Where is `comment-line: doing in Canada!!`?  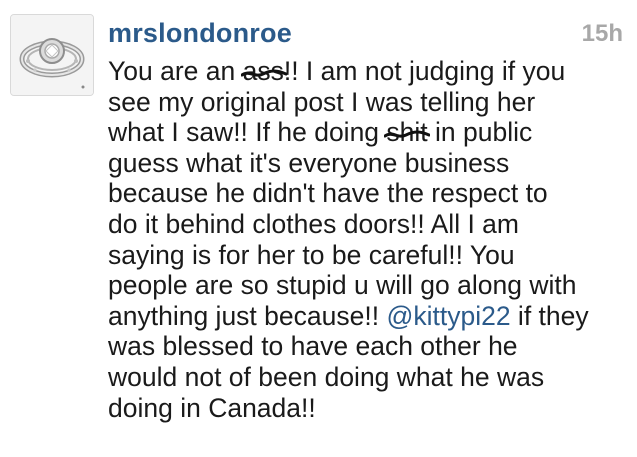 comment-line: doing in Canada!! is located at coordinates (212, 407).